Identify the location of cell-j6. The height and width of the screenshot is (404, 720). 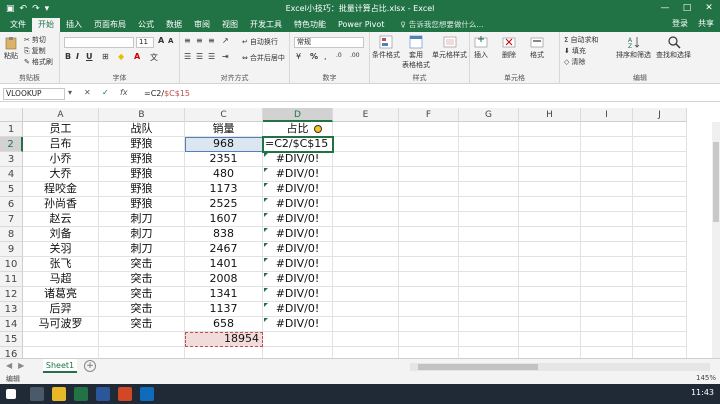
(660, 204).